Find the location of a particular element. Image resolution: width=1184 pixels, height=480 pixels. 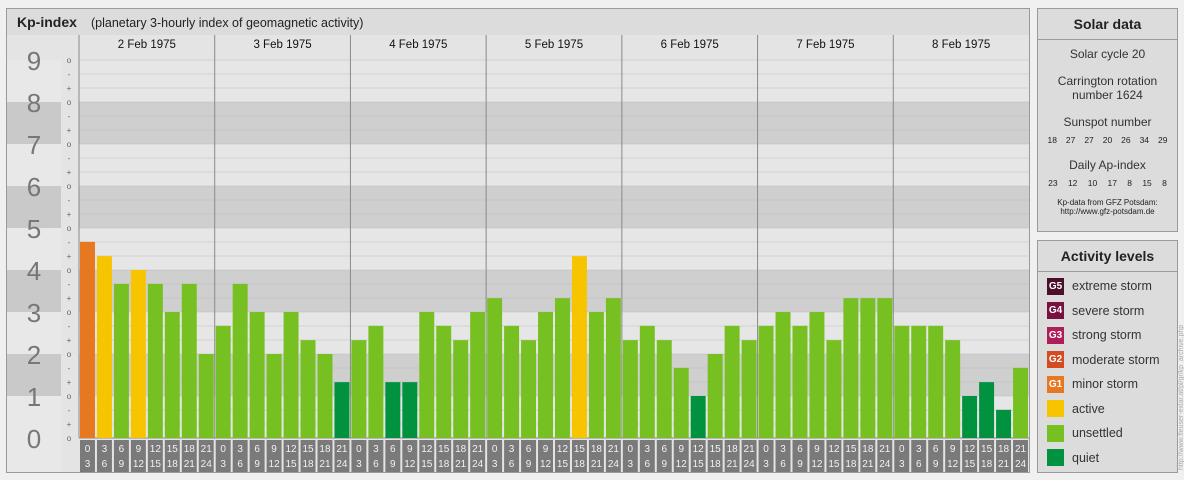

ap-value: 15 is located at coordinates (1147, 183).